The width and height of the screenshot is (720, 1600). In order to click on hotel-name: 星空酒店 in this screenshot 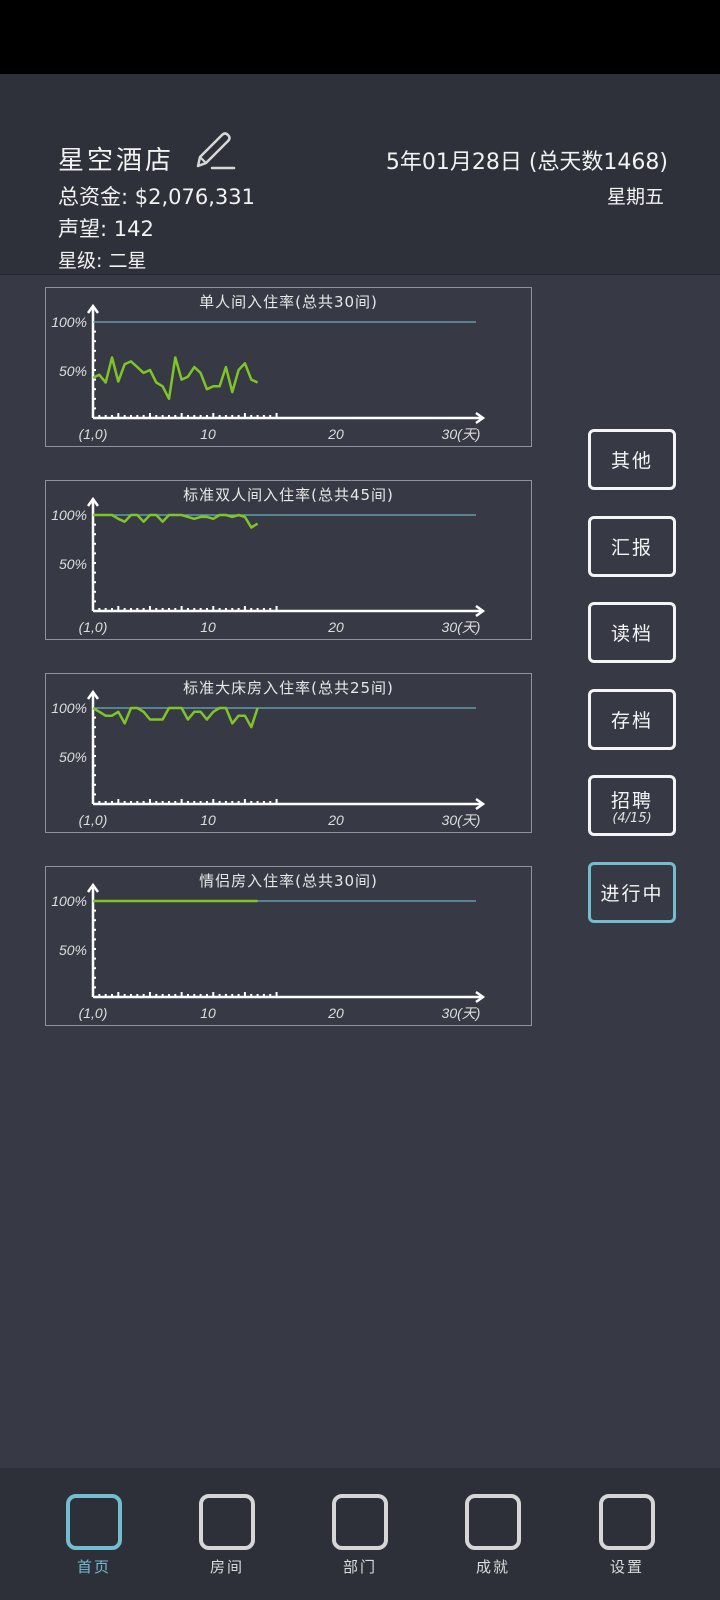, I will do `click(116, 161)`.